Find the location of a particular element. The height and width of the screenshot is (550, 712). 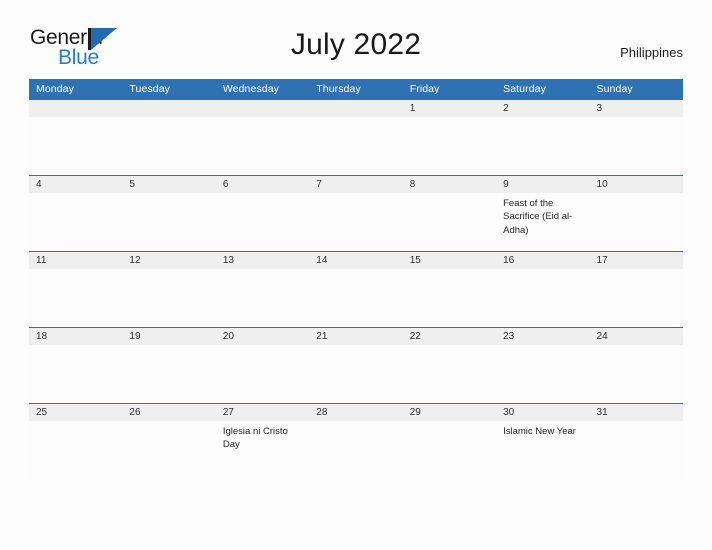

date-number: 7 is located at coordinates (355, 184).